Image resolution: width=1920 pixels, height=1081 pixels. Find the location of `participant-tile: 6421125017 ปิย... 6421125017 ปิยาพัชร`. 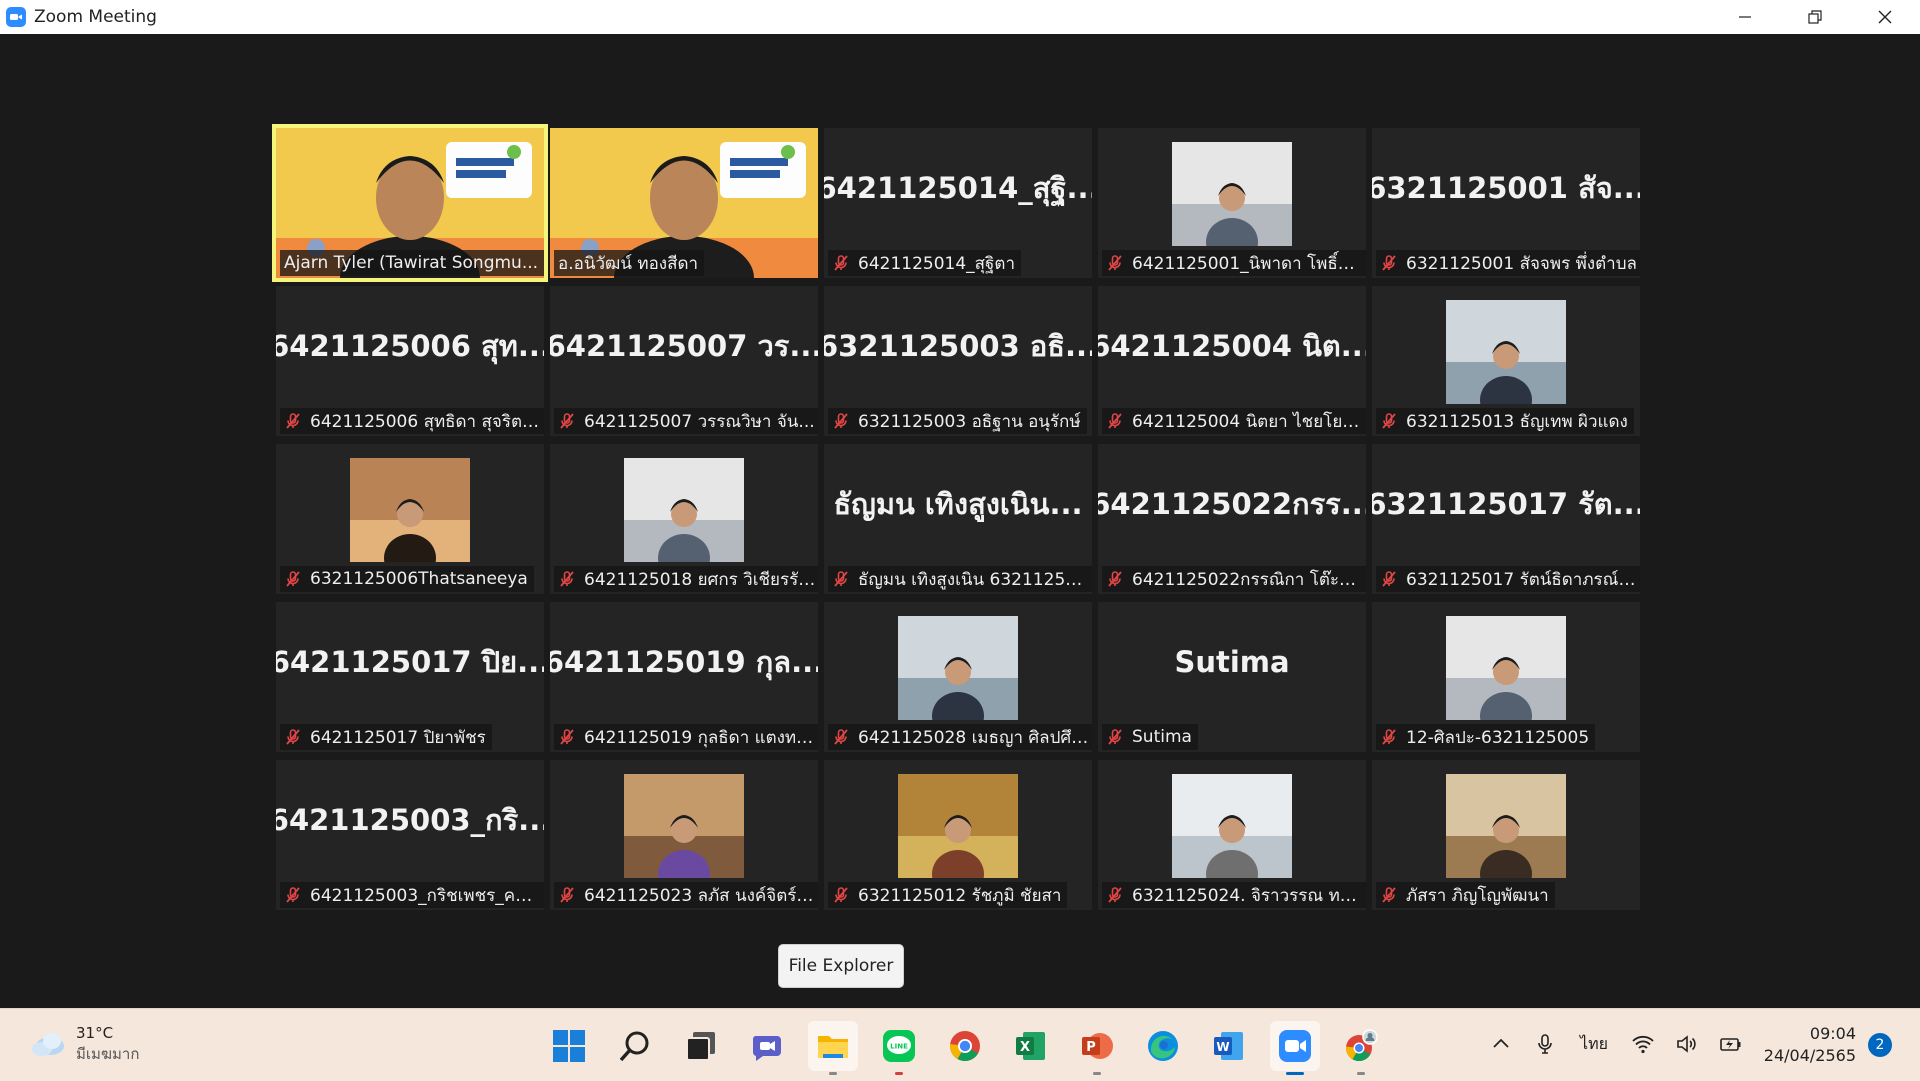

participant-tile: 6421125017 ปิย... 6421125017 ปิยาพัชร is located at coordinates (410, 677).